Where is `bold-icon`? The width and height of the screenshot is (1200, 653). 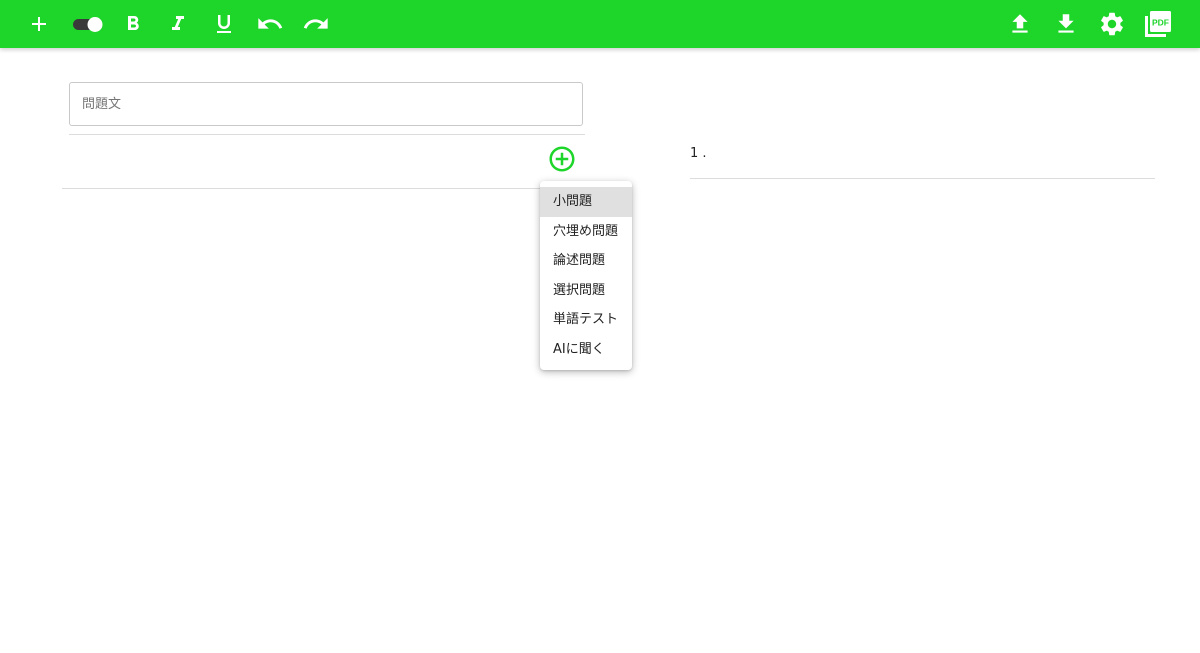 bold-icon is located at coordinates (133, 23).